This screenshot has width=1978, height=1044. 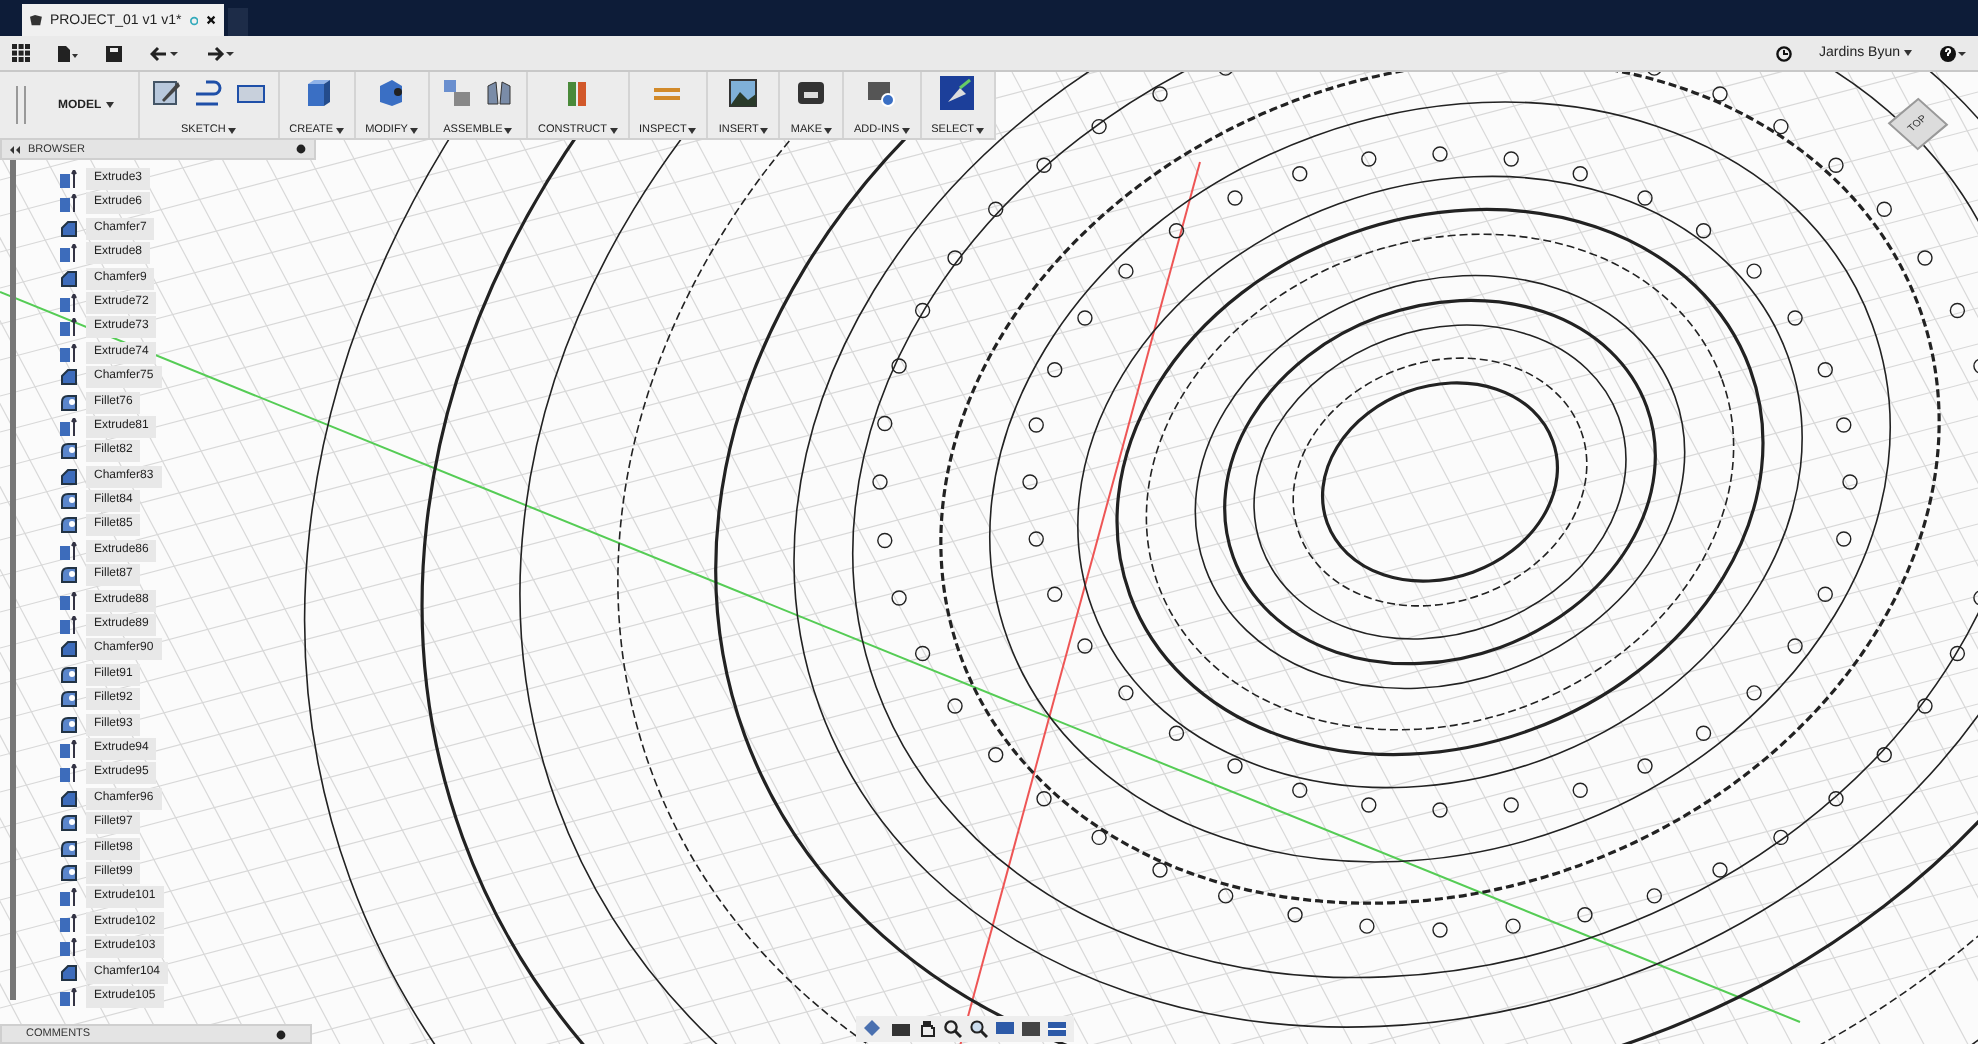 I want to click on redo-icon, so click(x=220, y=53).